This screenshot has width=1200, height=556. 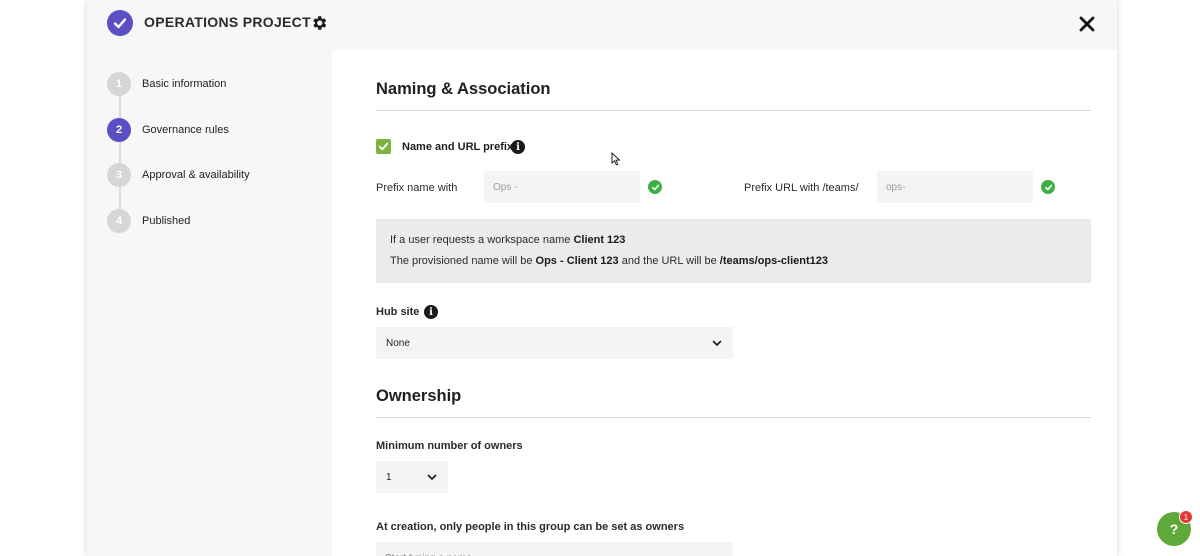 What do you see at coordinates (461, 261) in the screenshot?
I see `preview-text: The provisioned name will be` at bounding box center [461, 261].